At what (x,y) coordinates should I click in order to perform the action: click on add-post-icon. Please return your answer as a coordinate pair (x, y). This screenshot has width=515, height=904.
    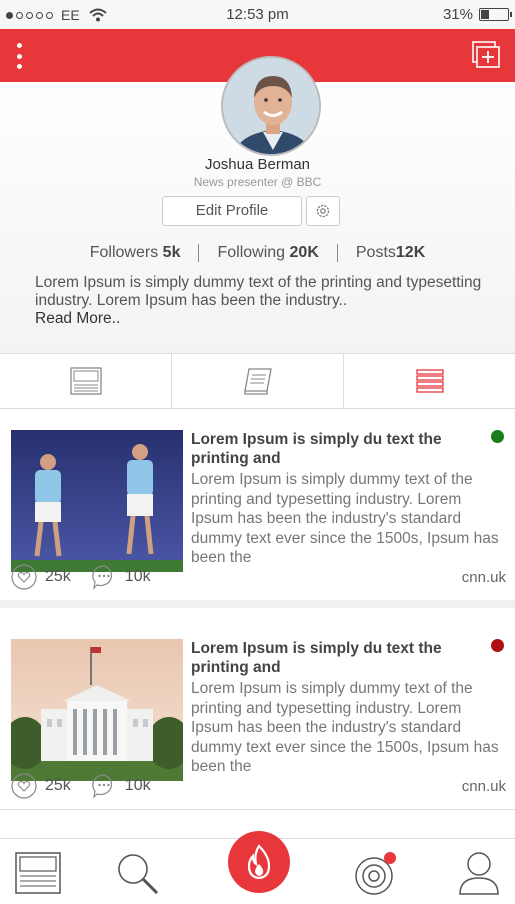
    Looking at the image, I should click on (486, 55).